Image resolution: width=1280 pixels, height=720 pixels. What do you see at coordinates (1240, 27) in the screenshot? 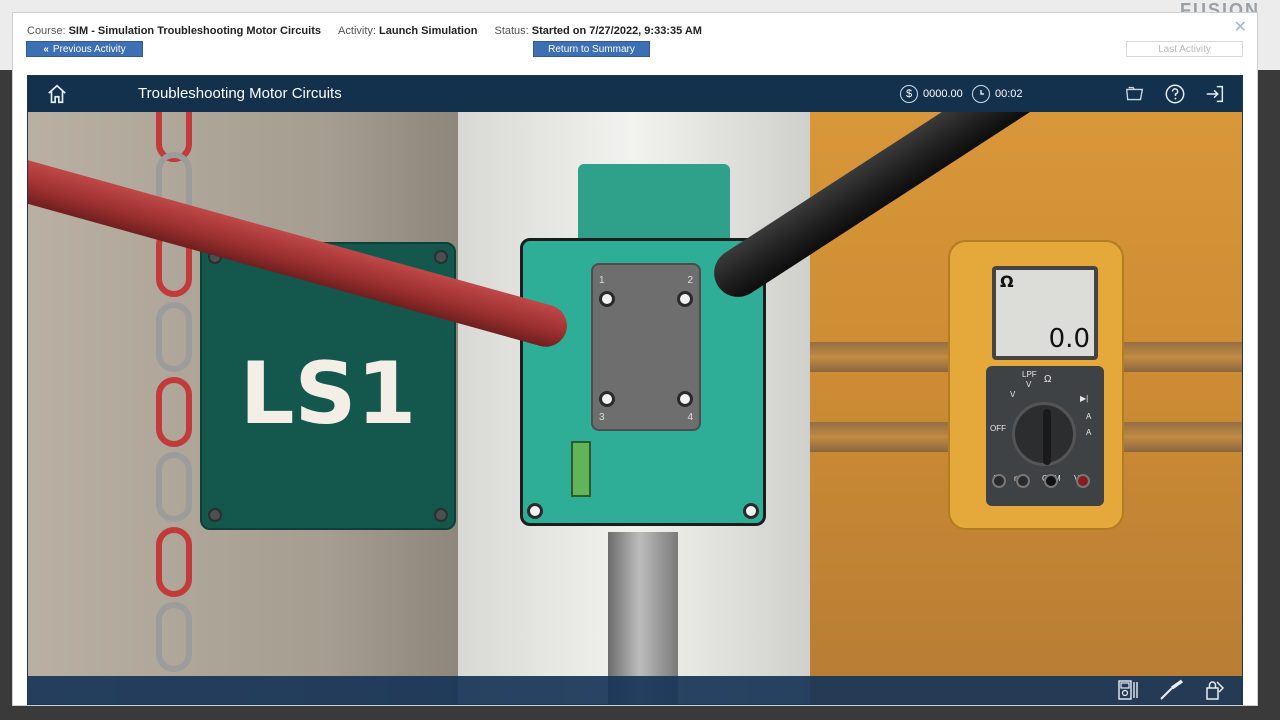
I see `close-icon: ✕` at bounding box center [1240, 27].